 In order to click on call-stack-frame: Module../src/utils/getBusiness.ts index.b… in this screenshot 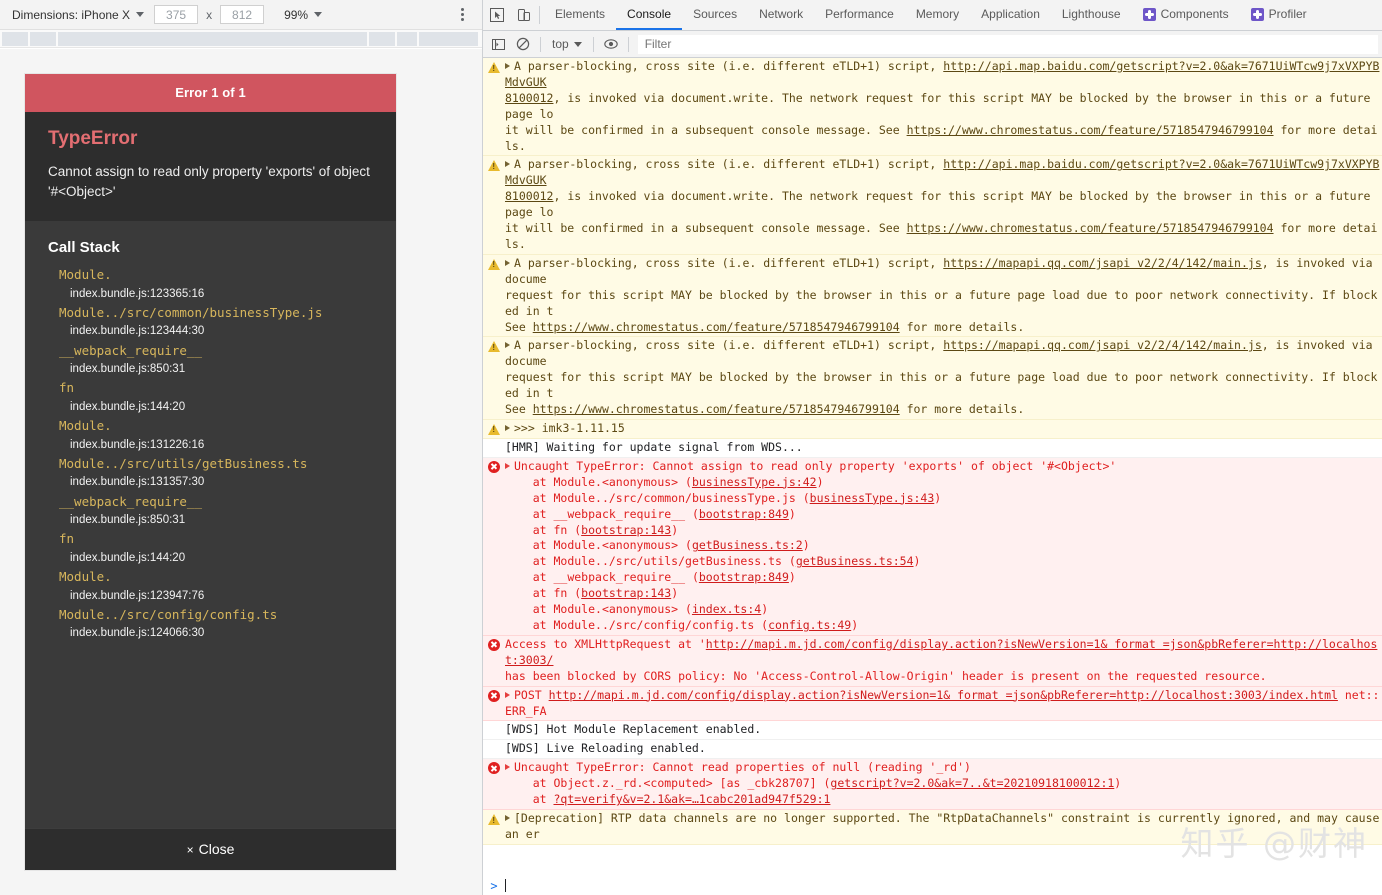, I will do `click(210, 473)`.